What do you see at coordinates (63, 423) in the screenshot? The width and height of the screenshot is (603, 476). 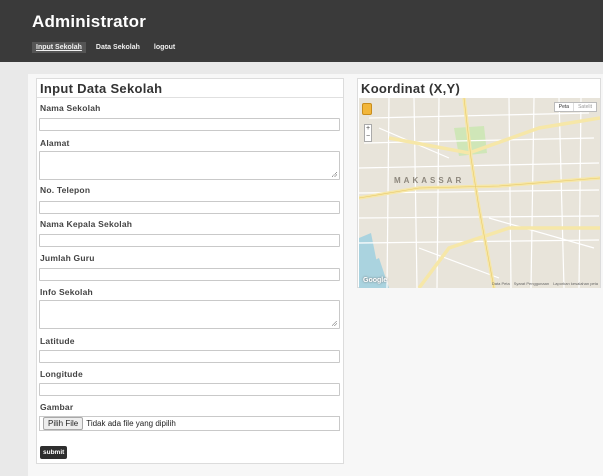 I see `choose-file-button: Pilih File` at bounding box center [63, 423].